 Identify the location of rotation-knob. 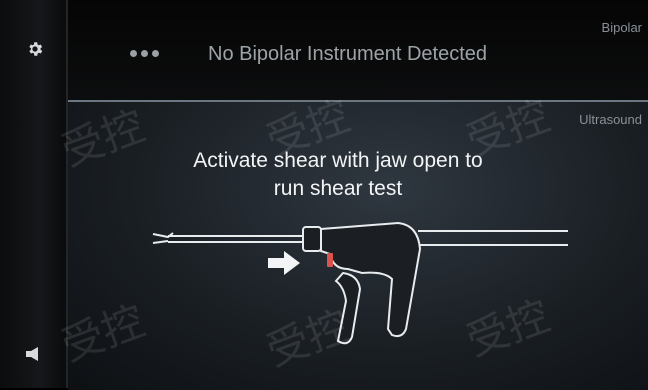
(312, 239).